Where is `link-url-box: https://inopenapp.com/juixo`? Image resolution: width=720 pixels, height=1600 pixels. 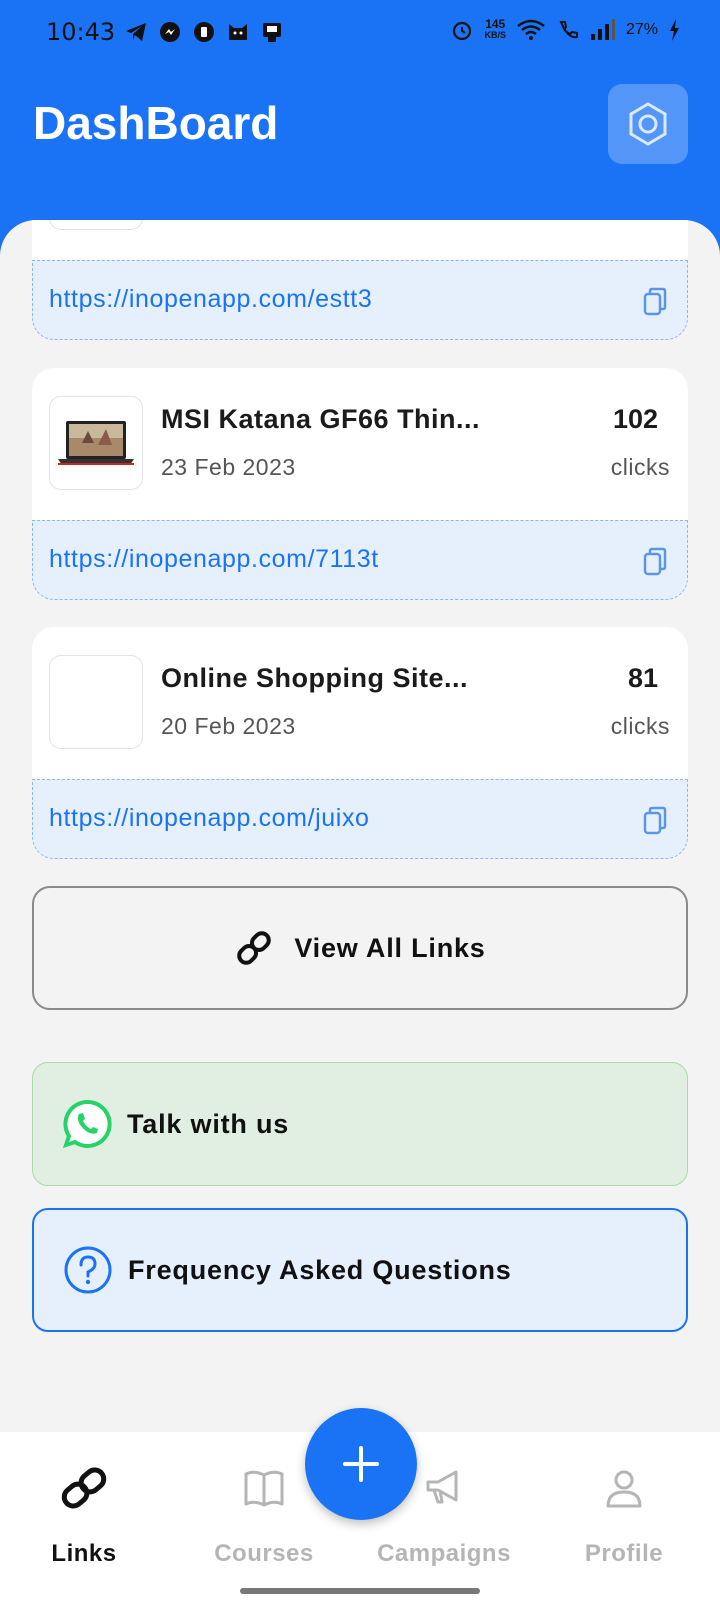 link-url-box: https://inopenapp.com/juixo is located at coordinates (360, 819).